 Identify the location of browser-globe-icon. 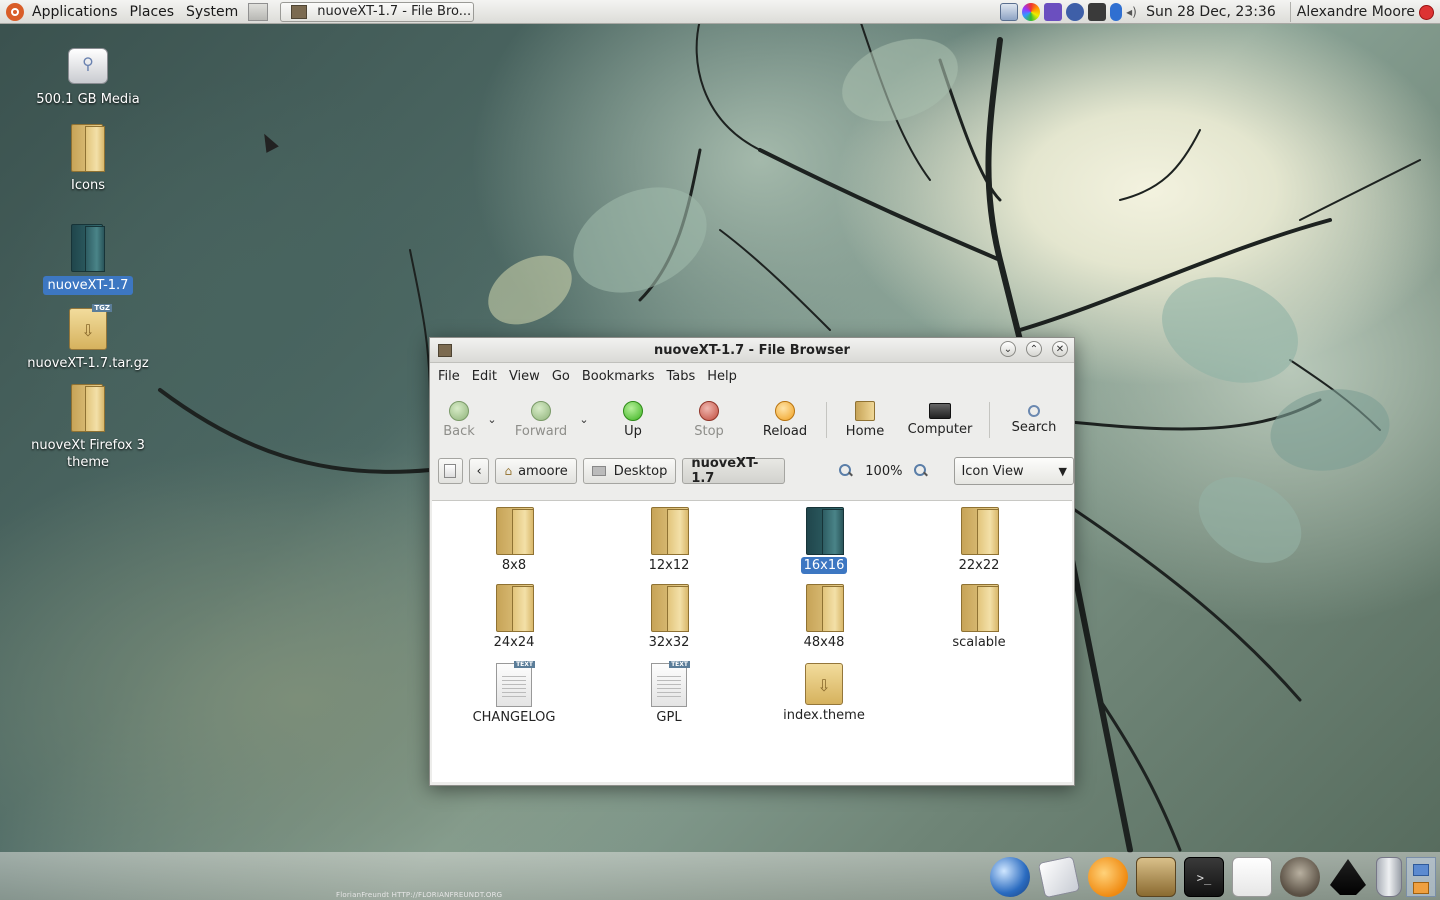
(1010, 877).